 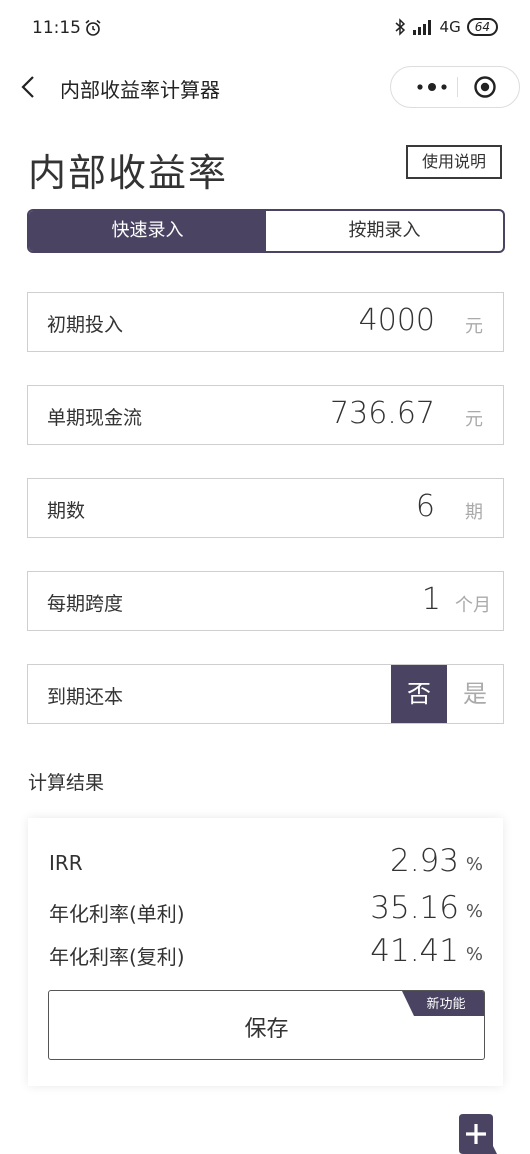 What do you see at coordinates (56, 28) in the screenshot?
I see `status-time: 11:15` at bounding box center [56, 28].